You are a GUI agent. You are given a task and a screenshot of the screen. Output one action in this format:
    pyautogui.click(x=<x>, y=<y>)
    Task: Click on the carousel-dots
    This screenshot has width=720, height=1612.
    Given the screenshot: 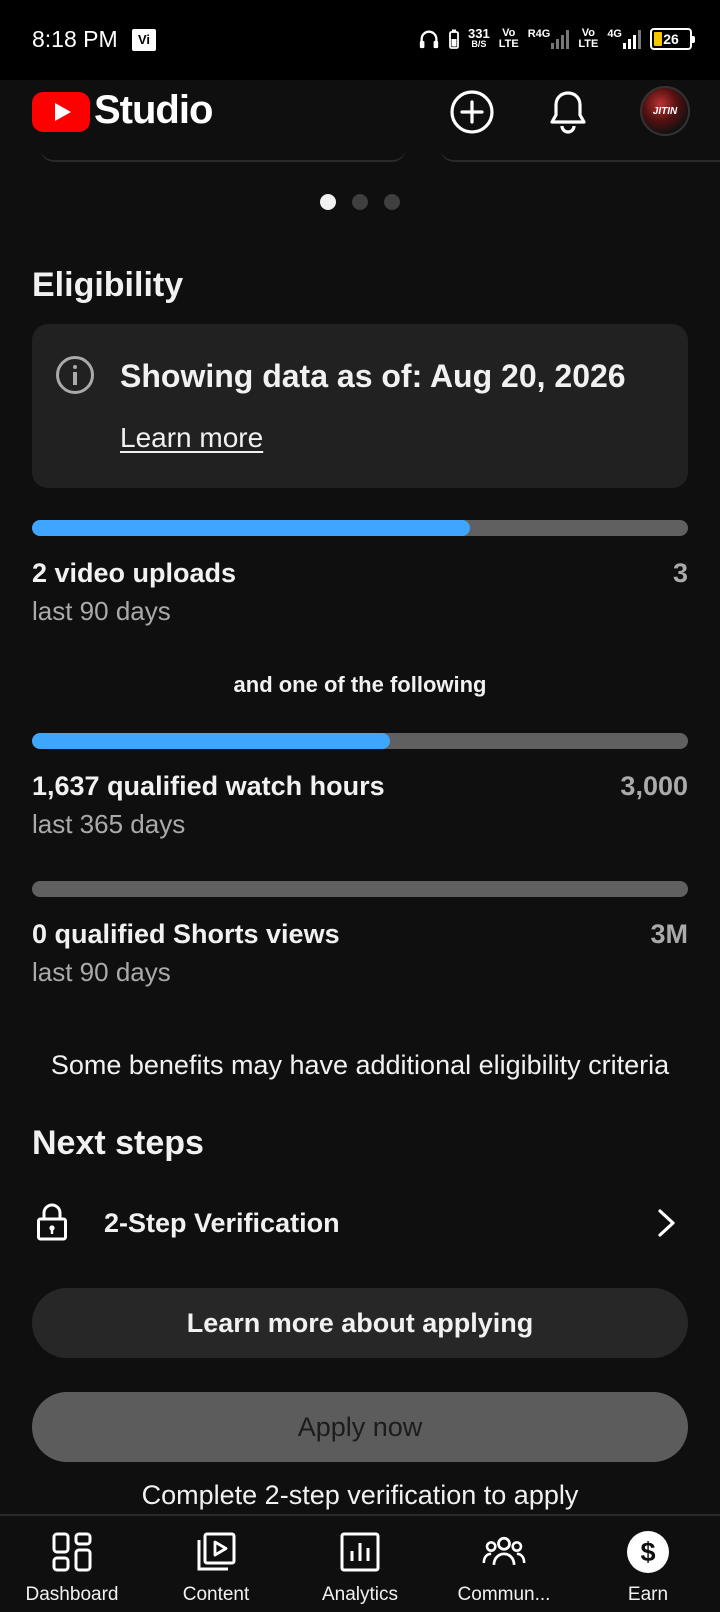 What is the action you would take?
    pyautogui.click(x=360, y=202)
    